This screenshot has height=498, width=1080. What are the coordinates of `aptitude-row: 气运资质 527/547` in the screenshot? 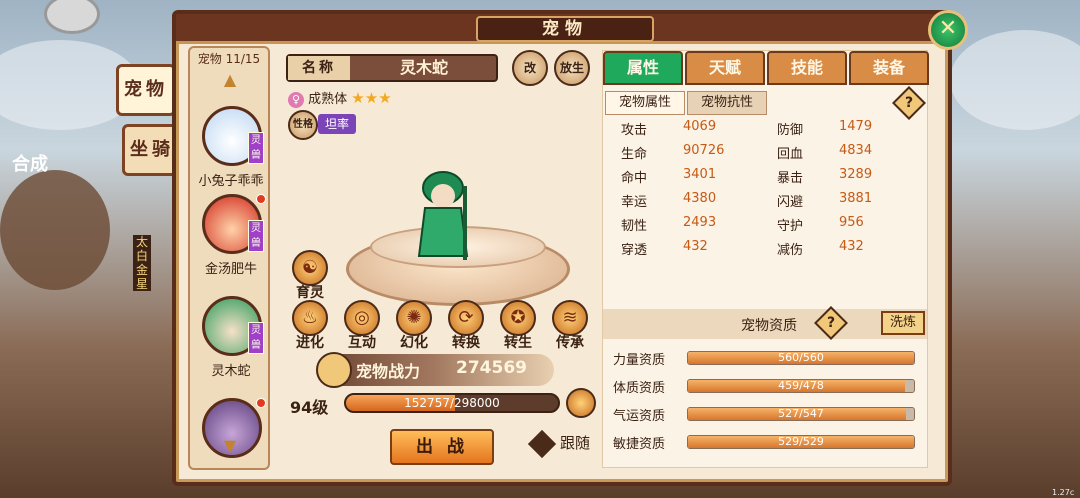 It's located at (764, 413).